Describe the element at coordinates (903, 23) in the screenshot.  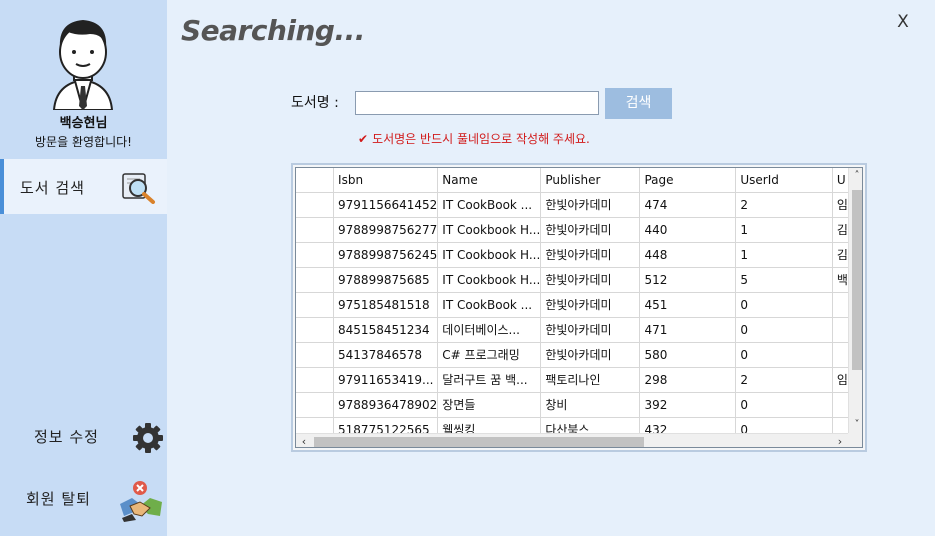
I see `close-button: X` at that location.